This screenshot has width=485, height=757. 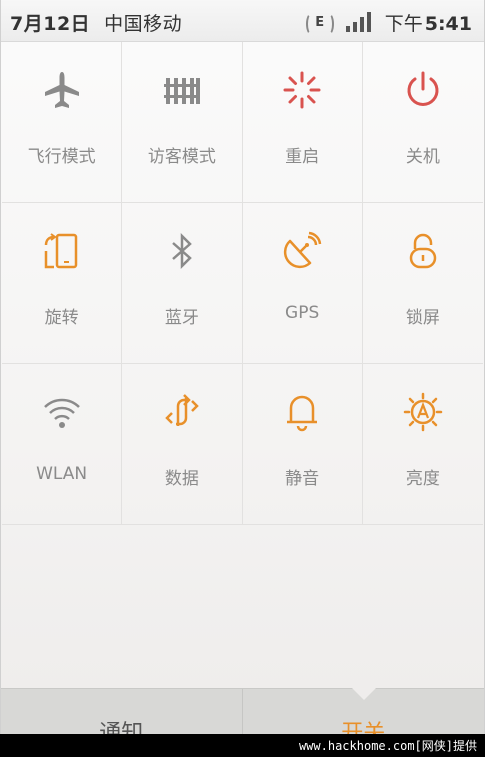 What do you see at coordinates (302, 313) in the screenshot?
I see `toggle-label: GPS` at bounding box center [302, 313].